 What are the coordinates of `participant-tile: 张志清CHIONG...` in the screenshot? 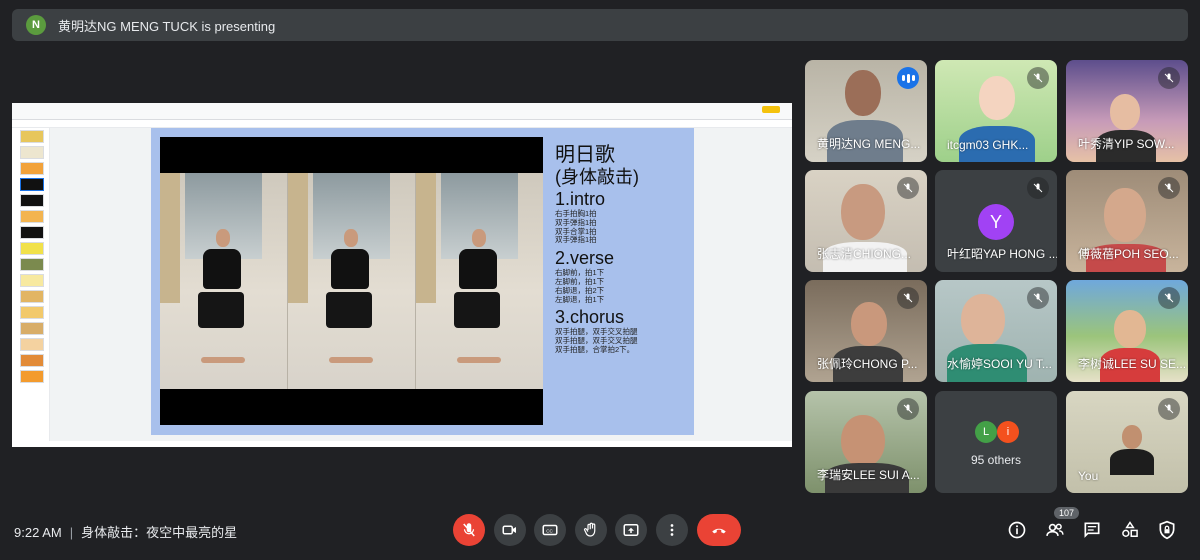 It's located at (866, 221).